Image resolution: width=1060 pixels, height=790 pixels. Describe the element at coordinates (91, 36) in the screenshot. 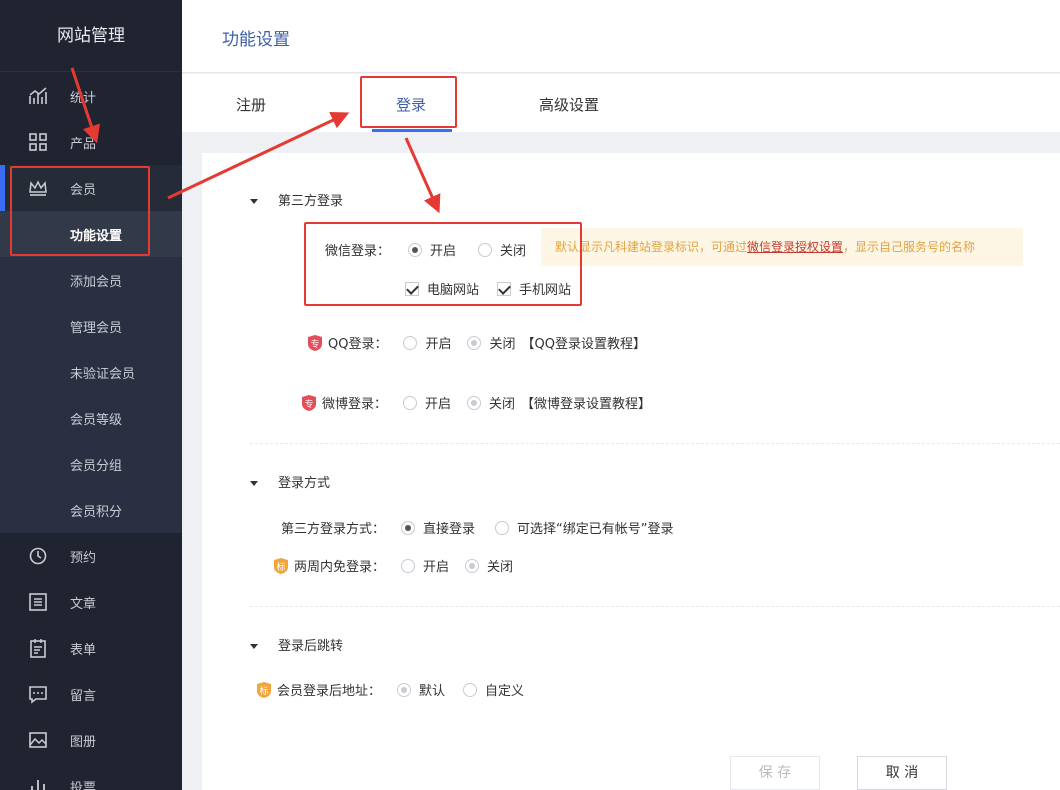

I see `brand-title: 网站管理` at that location.